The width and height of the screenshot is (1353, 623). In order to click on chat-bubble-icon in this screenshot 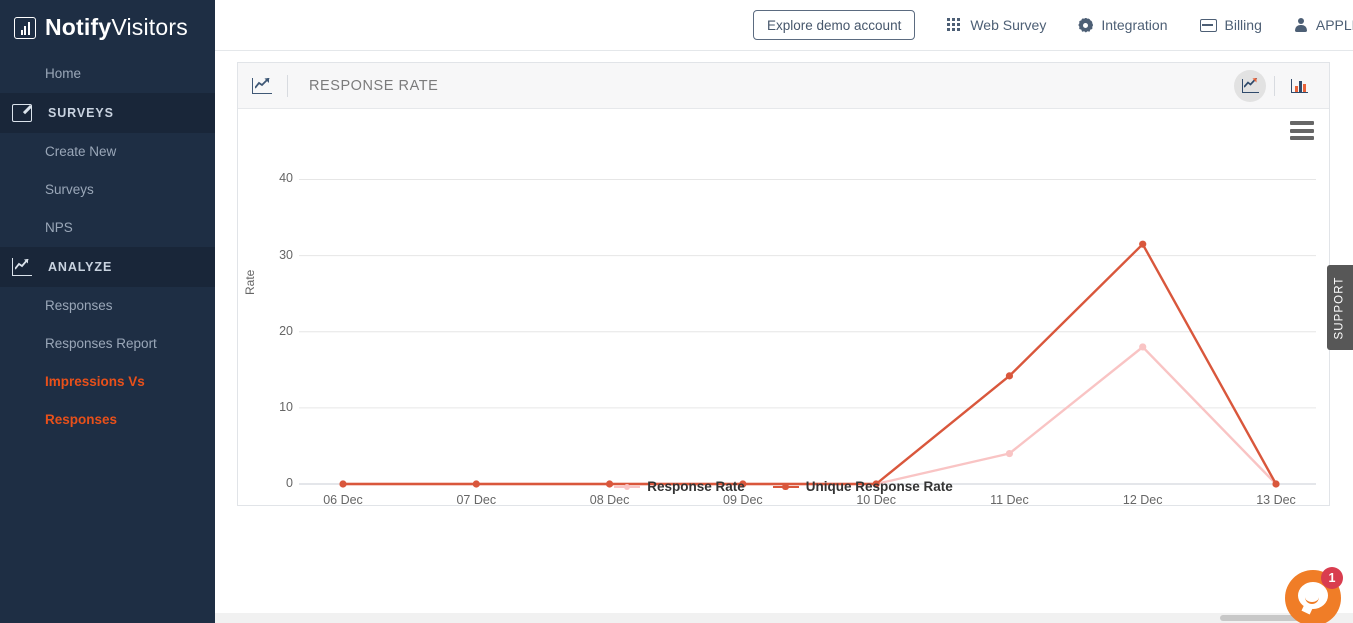, I will do `click(1313, 595)`.